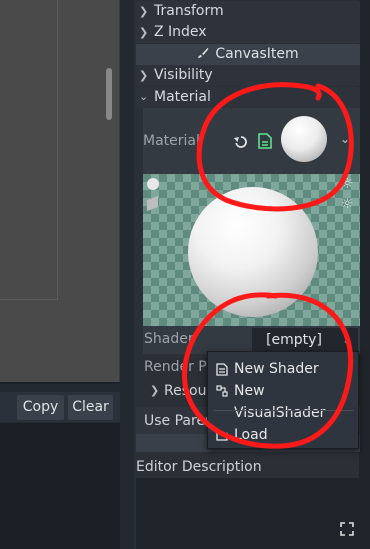  I want to click on menu-item-label: New VisualShader, so click(280, 402).